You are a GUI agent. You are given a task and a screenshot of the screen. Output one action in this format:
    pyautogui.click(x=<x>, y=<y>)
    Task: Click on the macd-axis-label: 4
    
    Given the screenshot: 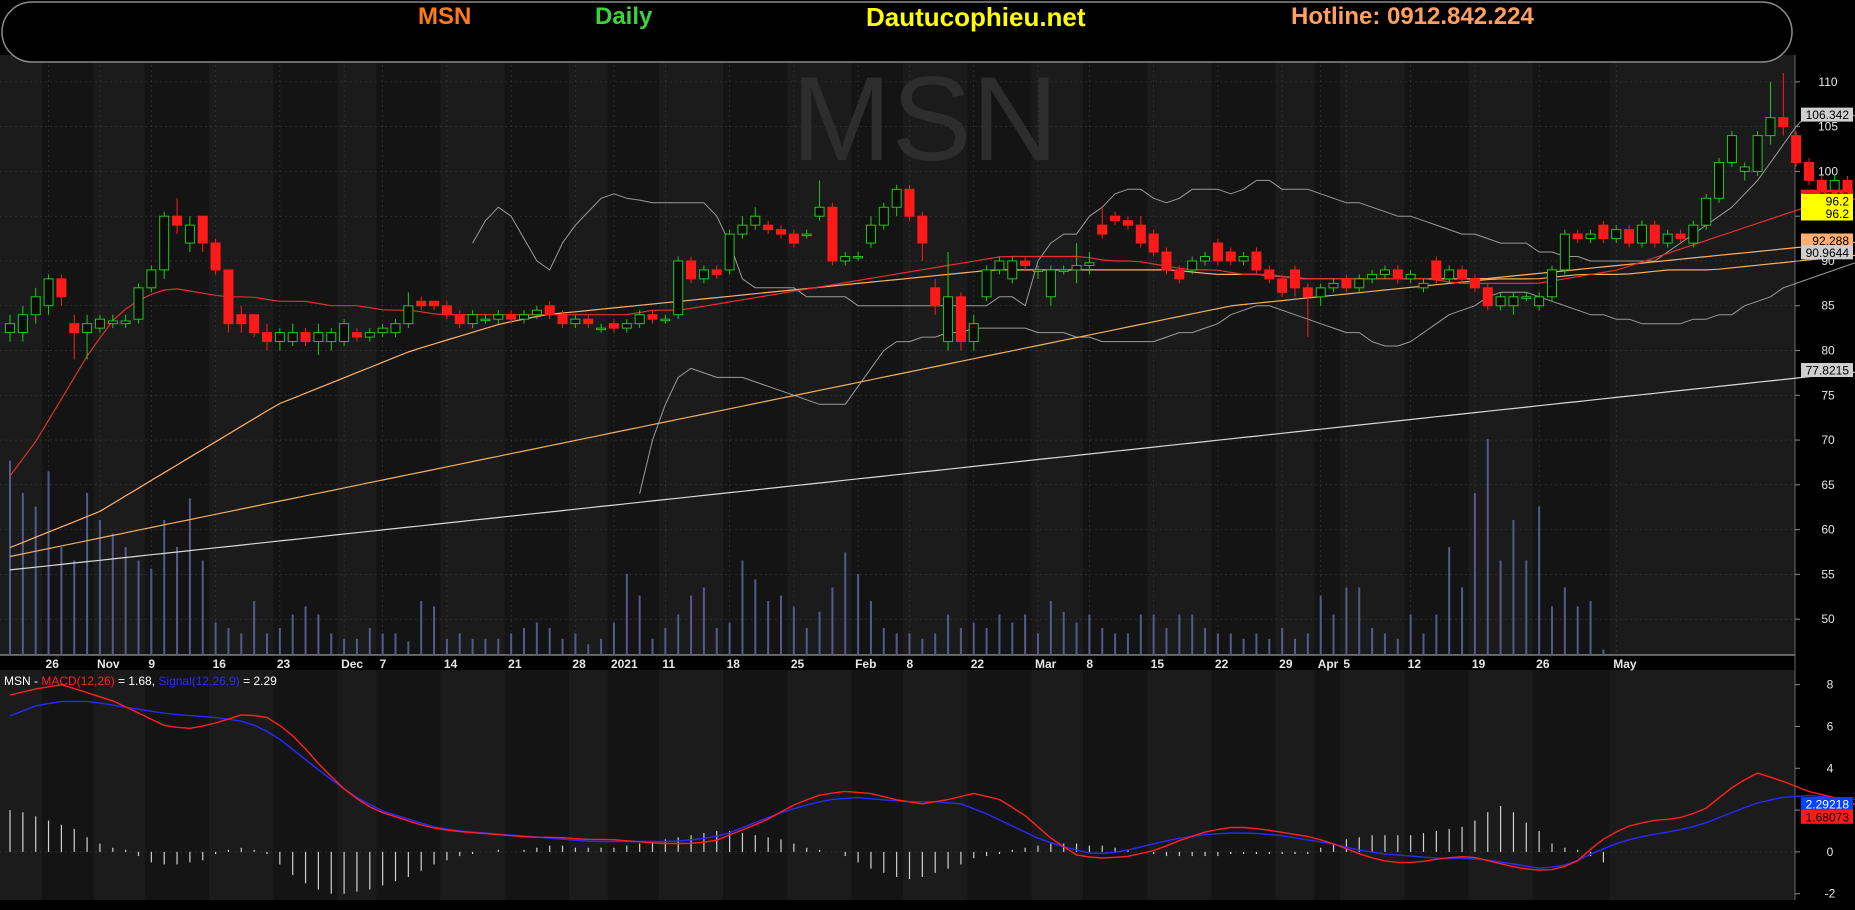 What is the action you would take?
    pyautogui.click(x=1830, y=768)
    